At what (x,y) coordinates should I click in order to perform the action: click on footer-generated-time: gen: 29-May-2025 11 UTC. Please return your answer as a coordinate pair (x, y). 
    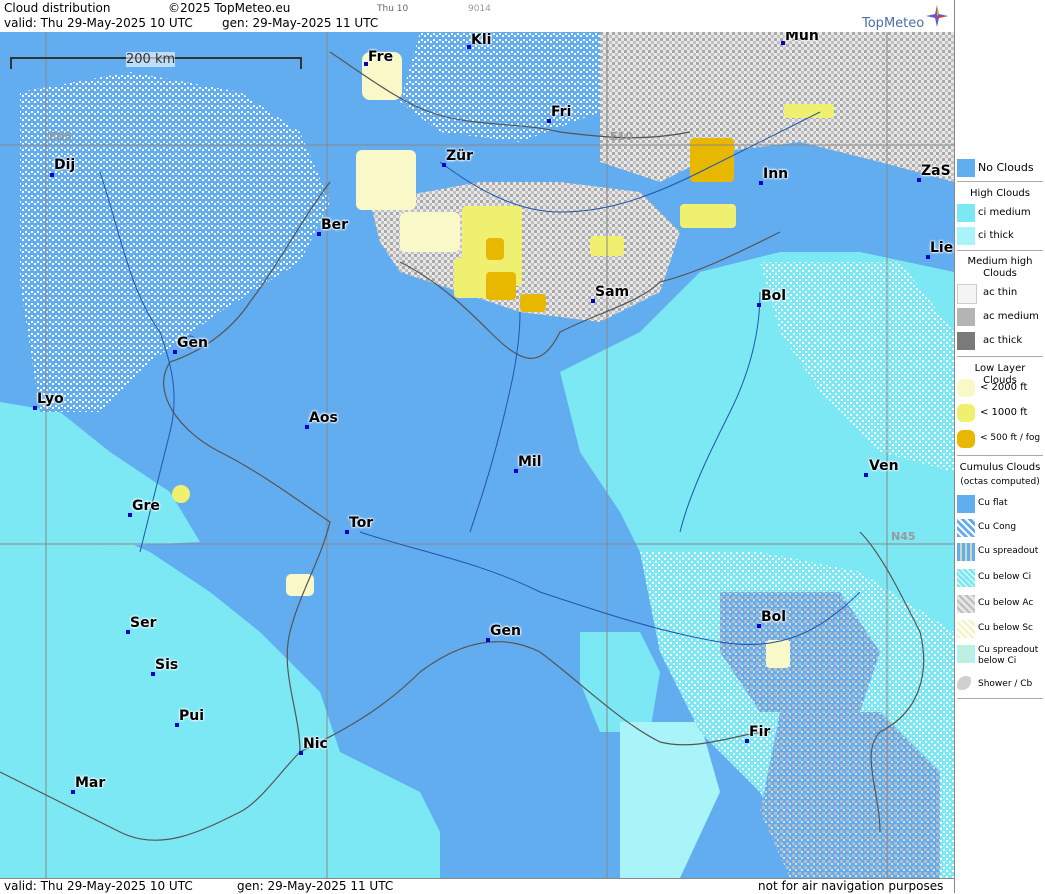
    Looking at the image, I should click on (315, 886).